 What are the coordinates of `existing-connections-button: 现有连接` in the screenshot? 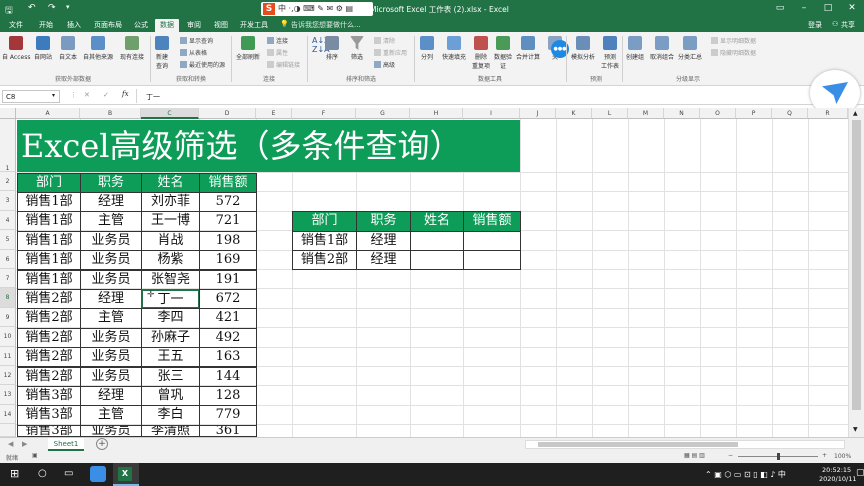 It's located at (132, 48).